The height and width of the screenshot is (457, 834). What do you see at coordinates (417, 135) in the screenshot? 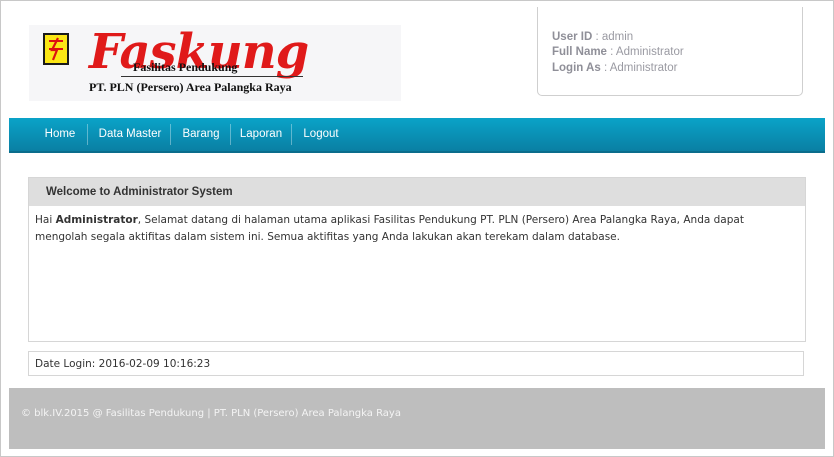
I see `main-navbar: Home Data Master Barang Laporan Logout` at bounding box center [417, 135].